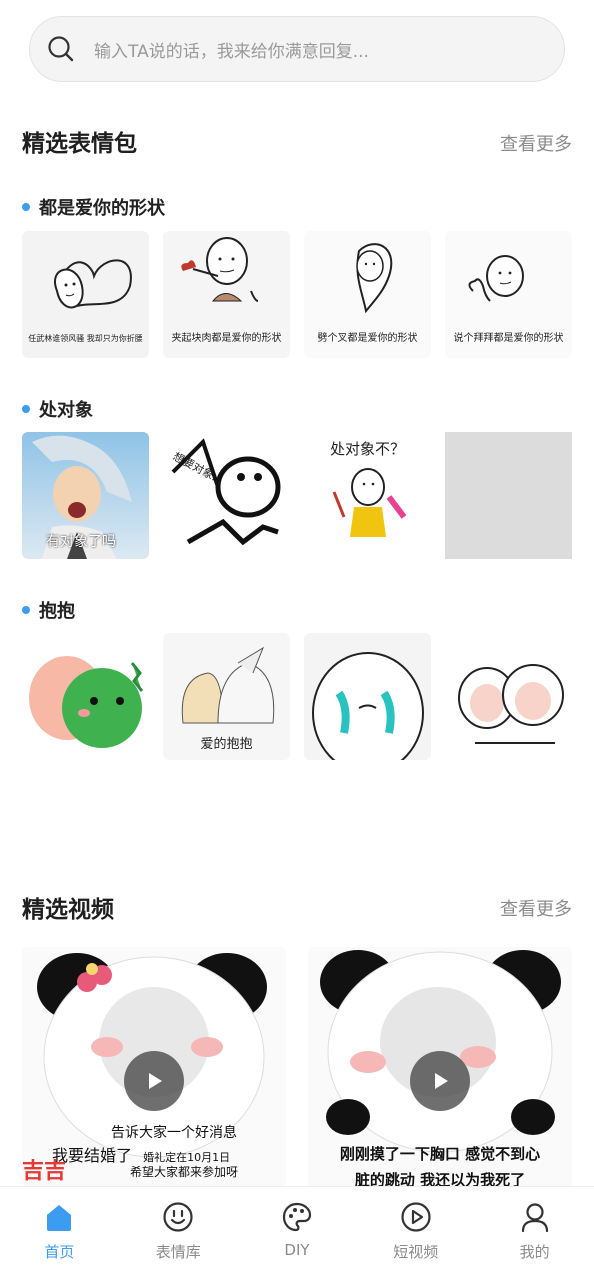 This screenshot has width=594, height=1280. What do you see at coordinates (85, 294) in the screenshot?
I see `sticker-tile: 任武林谁领风骚 我却只为你折腰` at bounding box center [85, 294].